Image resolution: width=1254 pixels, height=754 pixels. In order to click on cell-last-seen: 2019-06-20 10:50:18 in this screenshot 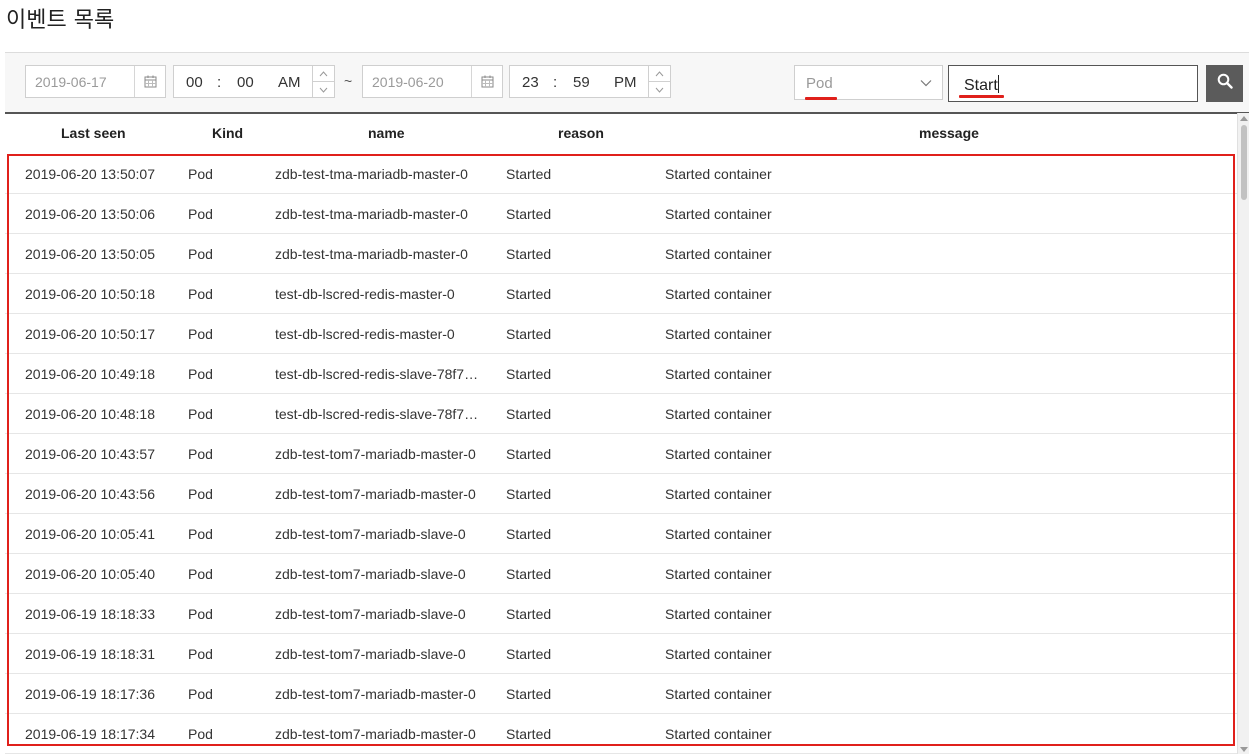, I will do `click(90, 294)`.